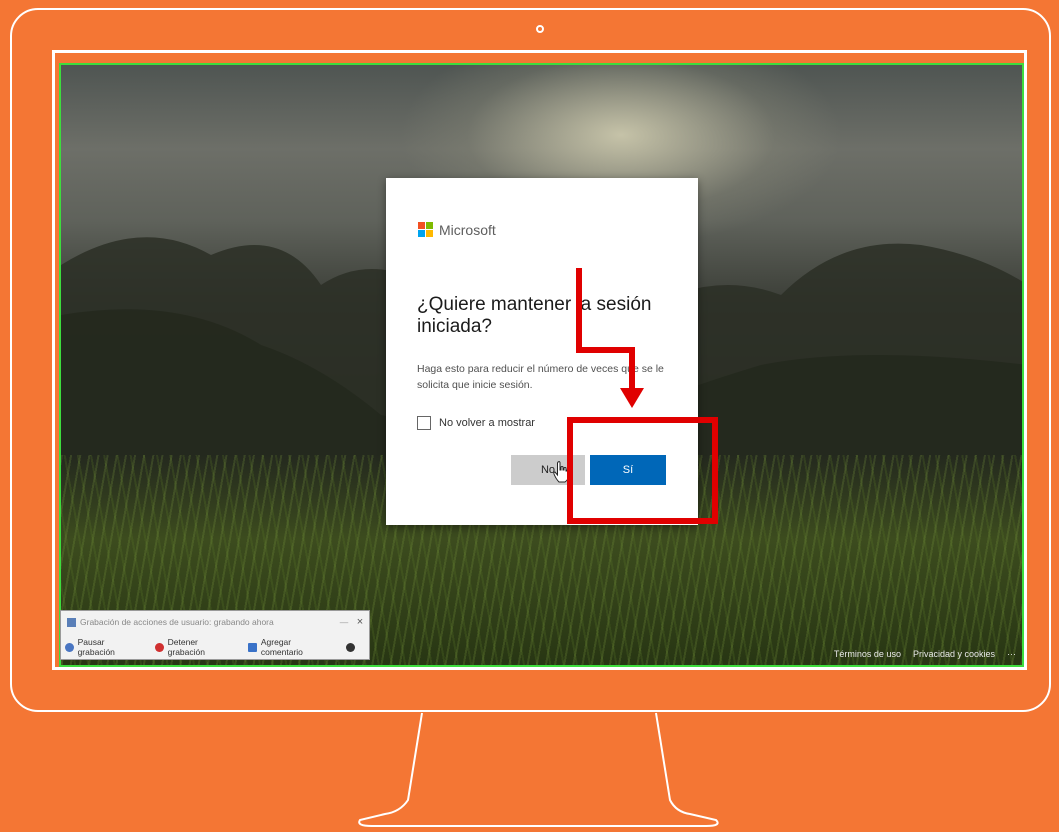 The height and width of the screenshot is (832, 1059). Describe the element at coordinates (1011, 654) in the screenshot. I see `more-options-link: ···` at that location.